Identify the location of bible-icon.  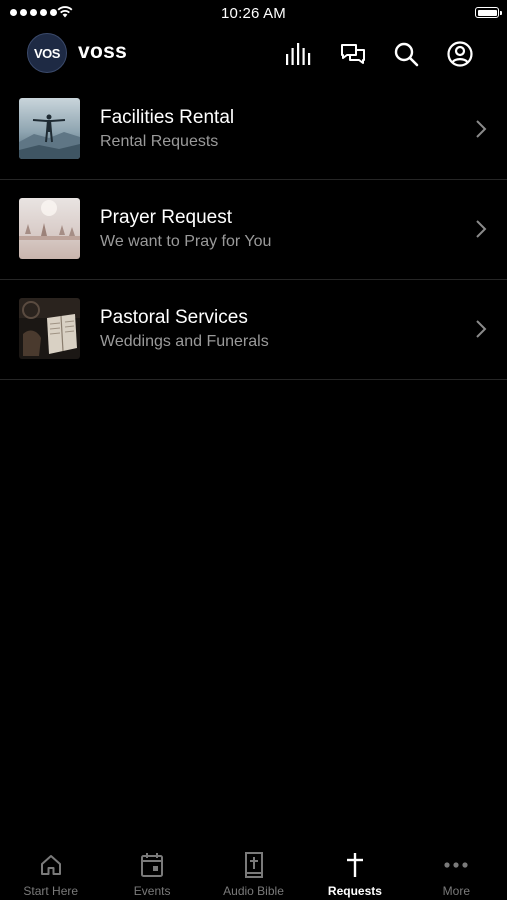
(254, 865).